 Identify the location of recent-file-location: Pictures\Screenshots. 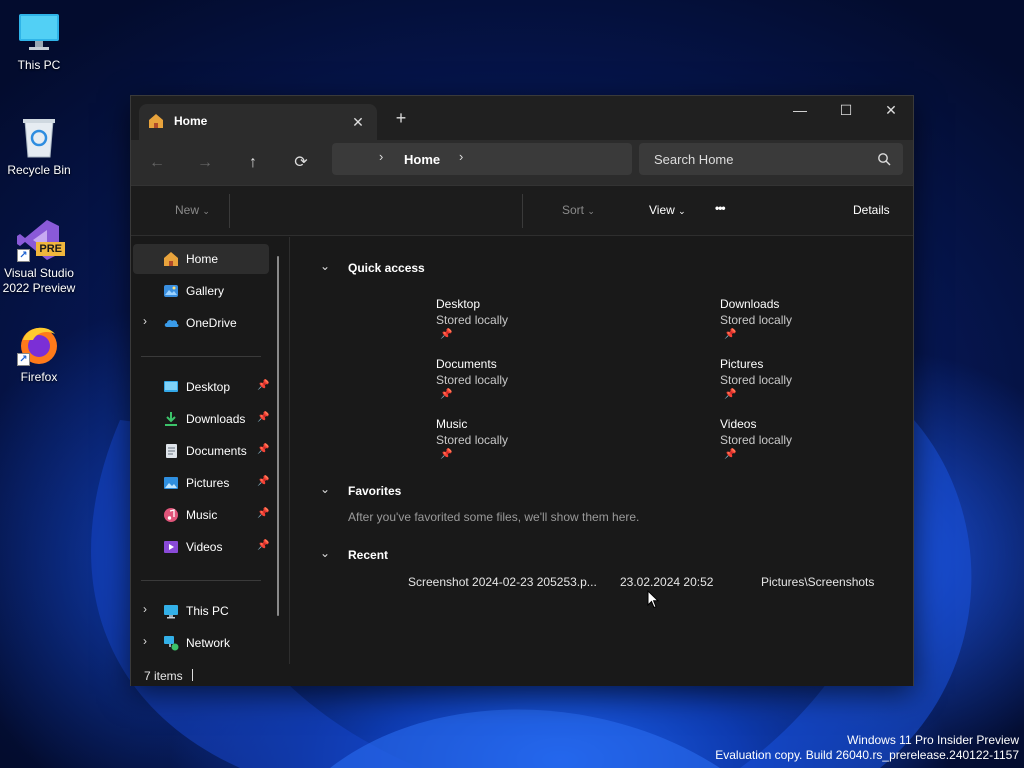
(818, 582).